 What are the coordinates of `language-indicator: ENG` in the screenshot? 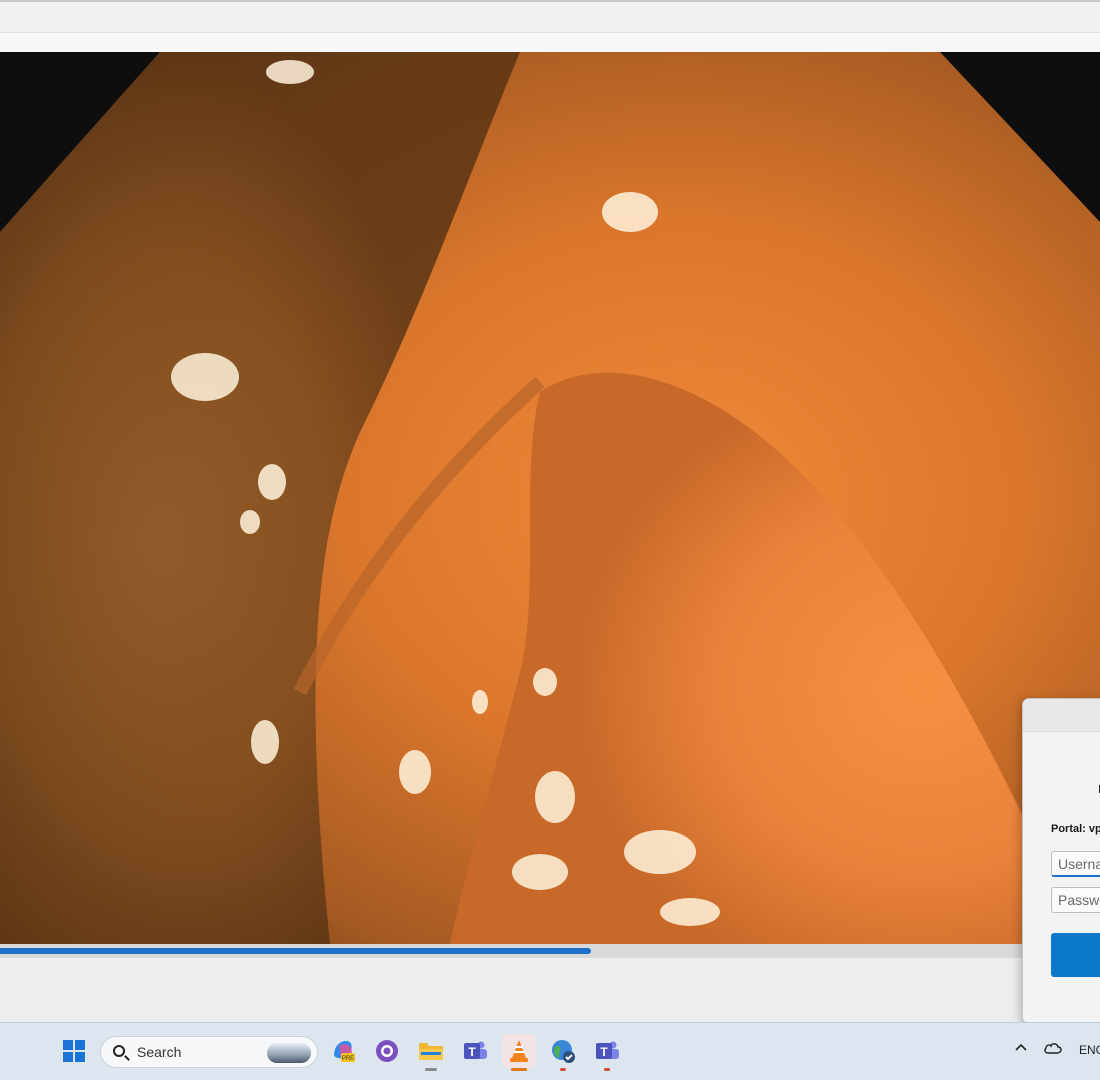 It's located at (1089, 1050).